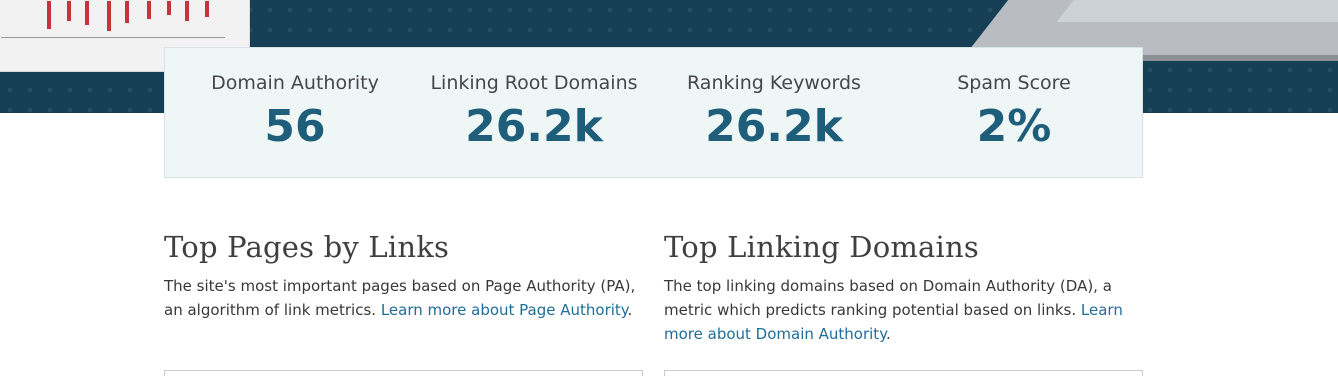  What do you see at coordinates (821, 247) in the screenshot?
I see `section-title: Top Linking Domains` at bounding box center [821, 247].